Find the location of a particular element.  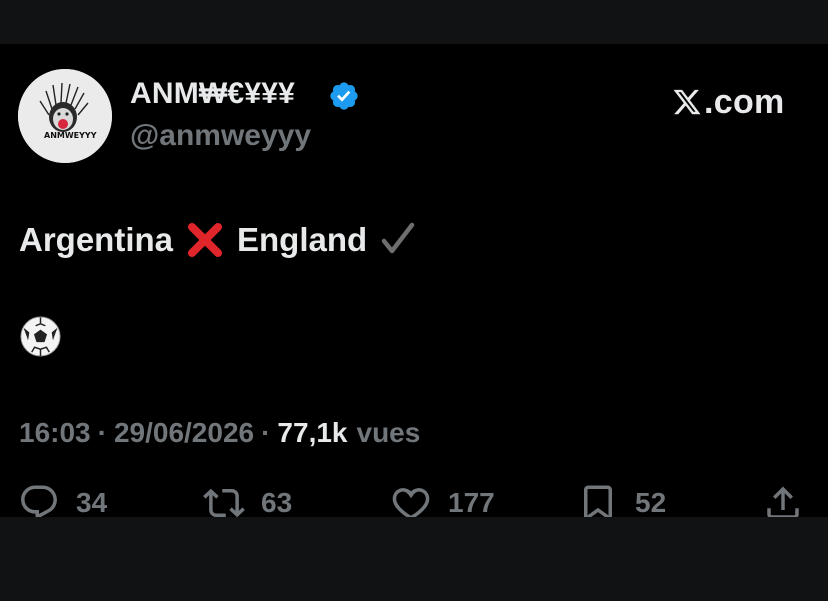

brand-domain: .com is located at coordinates (744, 101).